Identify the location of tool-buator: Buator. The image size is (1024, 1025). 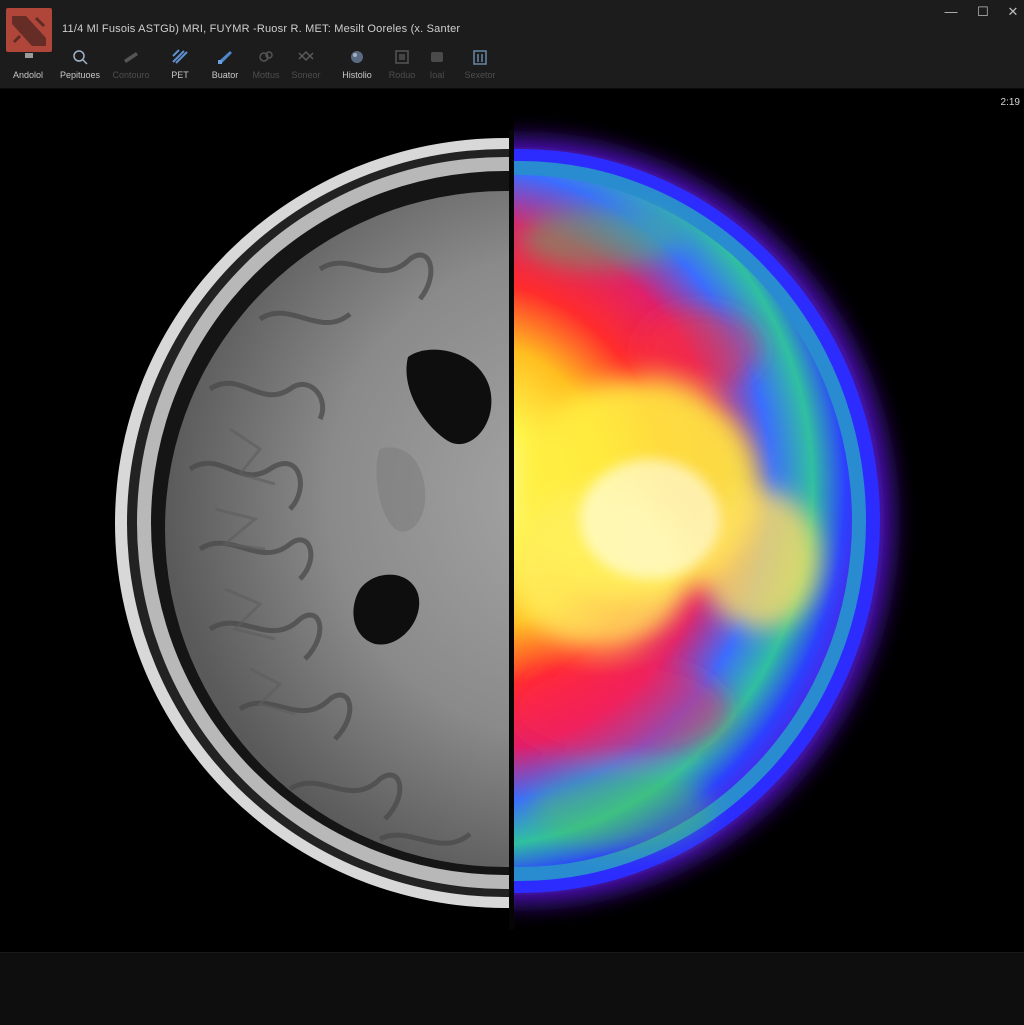
(225, 64).